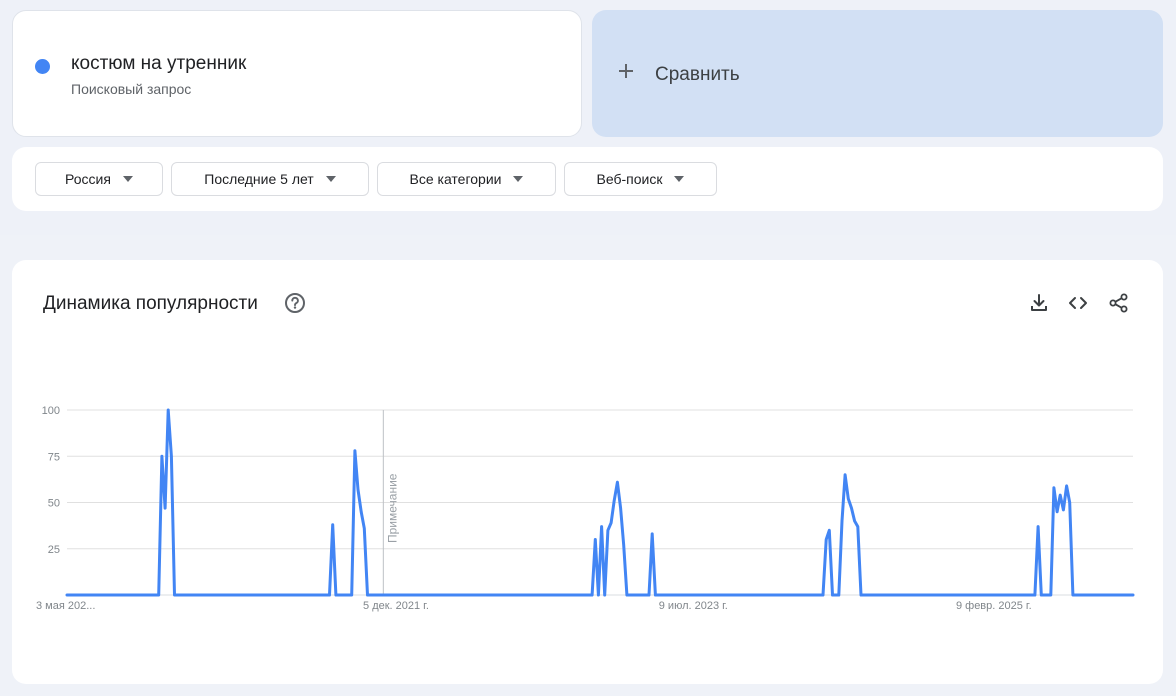  What do you see at coordinates (54, 550) in the screenshot?
I see `y-tick-label: 25` at bounding box center [54, 550].